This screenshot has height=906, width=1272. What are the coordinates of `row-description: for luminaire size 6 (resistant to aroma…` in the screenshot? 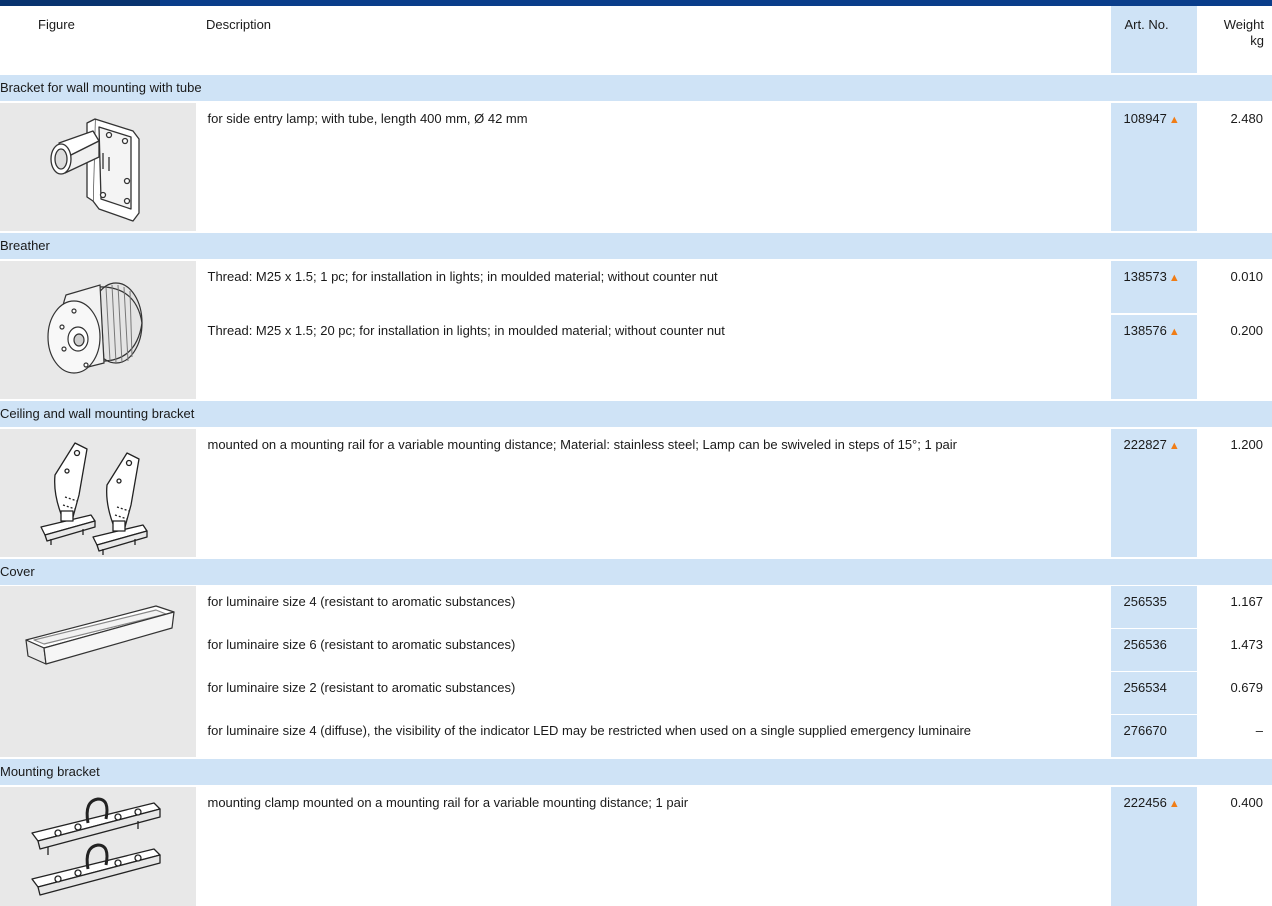 It's located at (653, 650).